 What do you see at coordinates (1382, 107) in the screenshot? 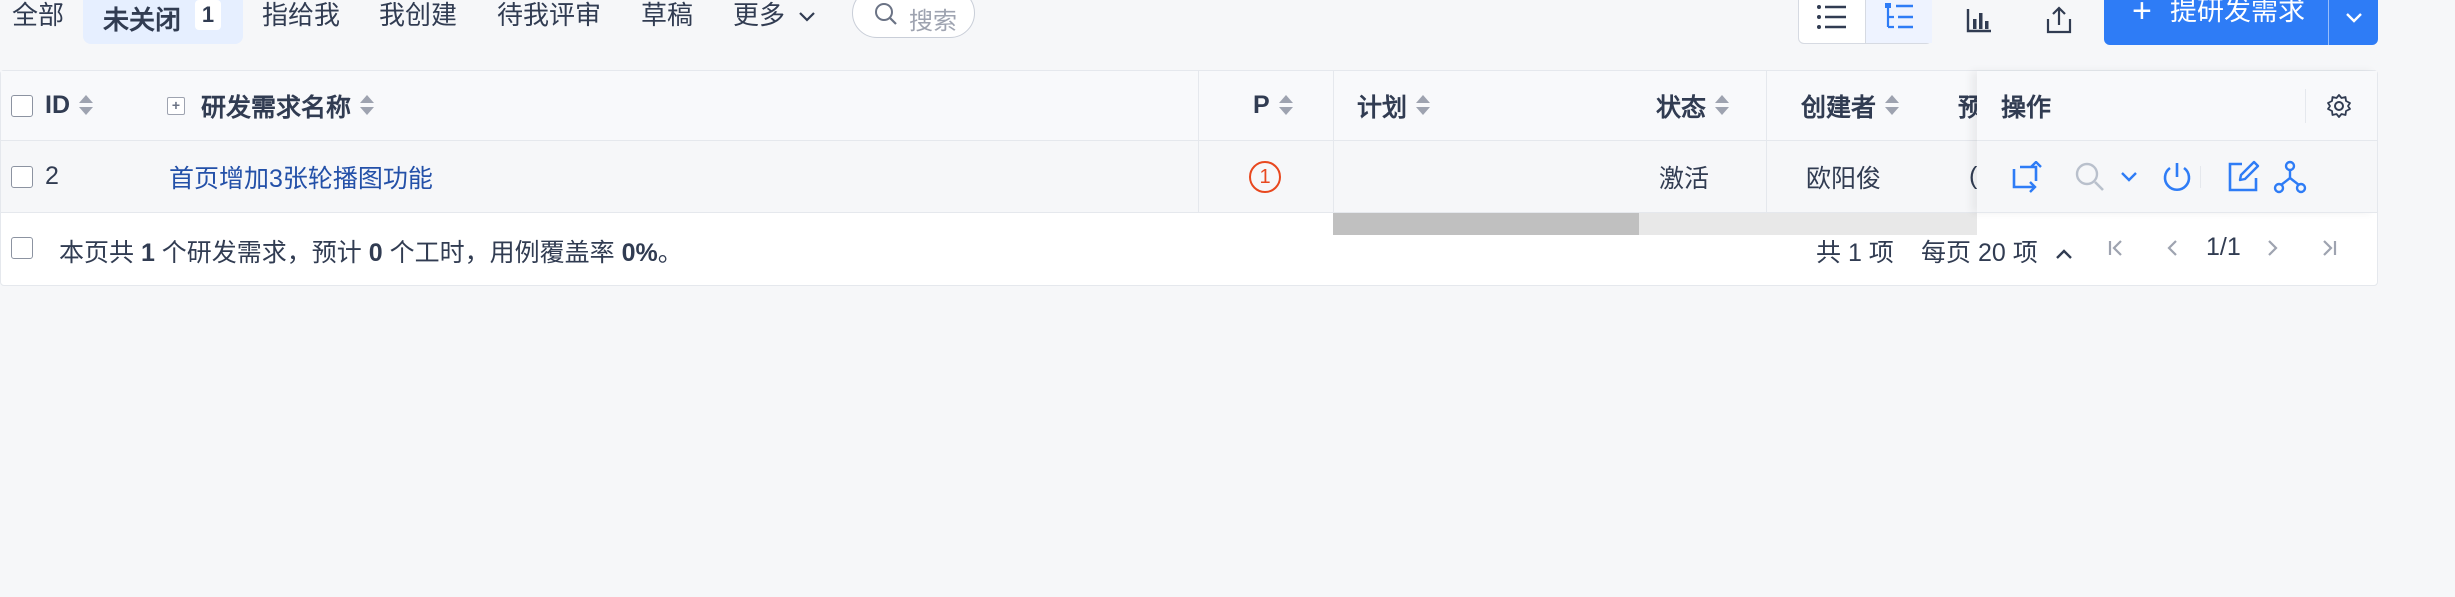
I see `header-label: 计划` at bounding box center [1382, 107].